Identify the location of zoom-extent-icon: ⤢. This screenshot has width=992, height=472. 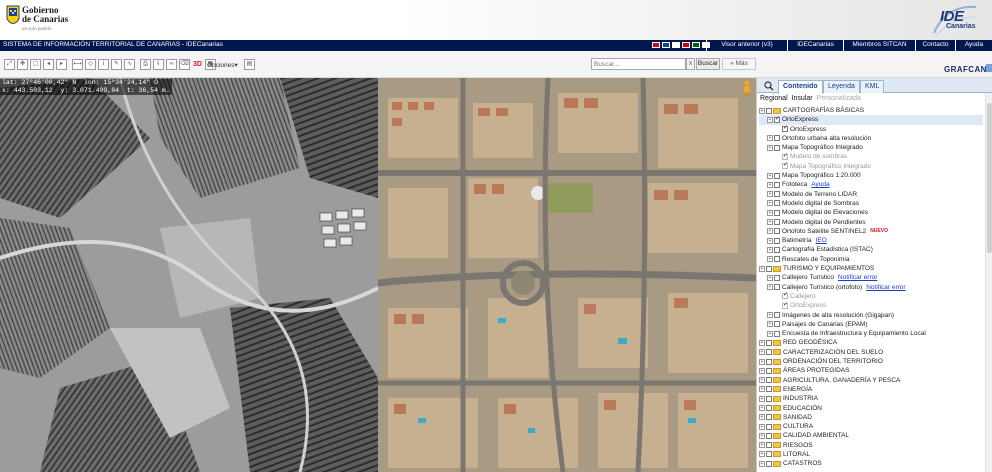
(9, 64).